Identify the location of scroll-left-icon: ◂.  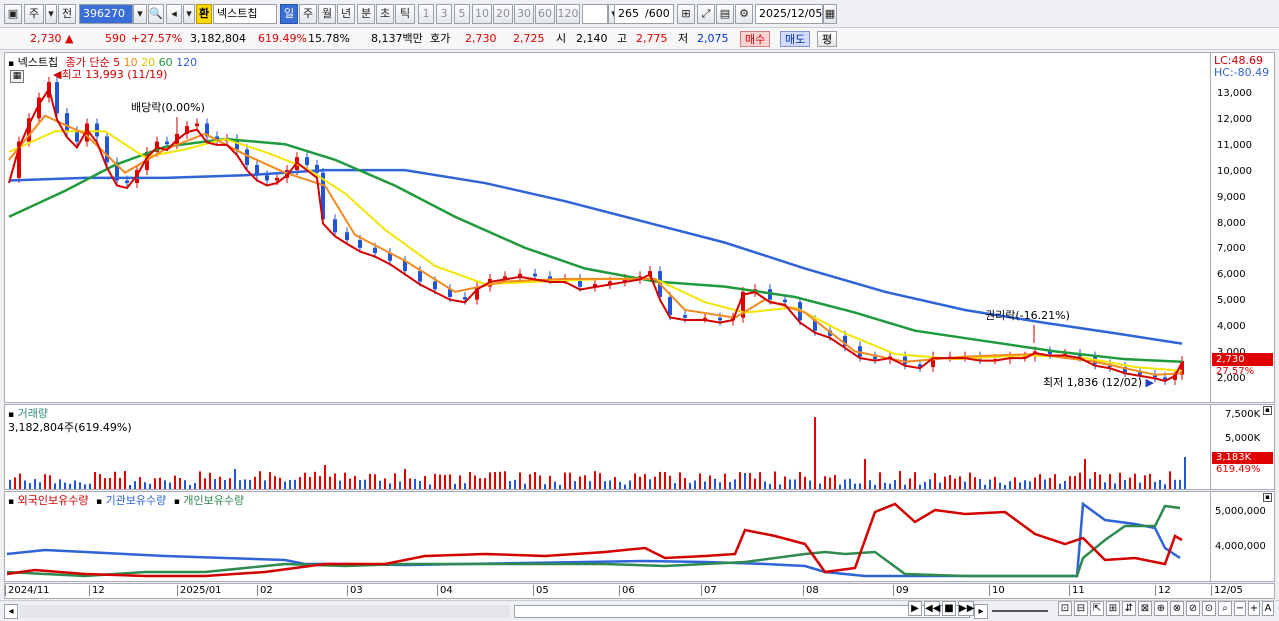
(11, 611).